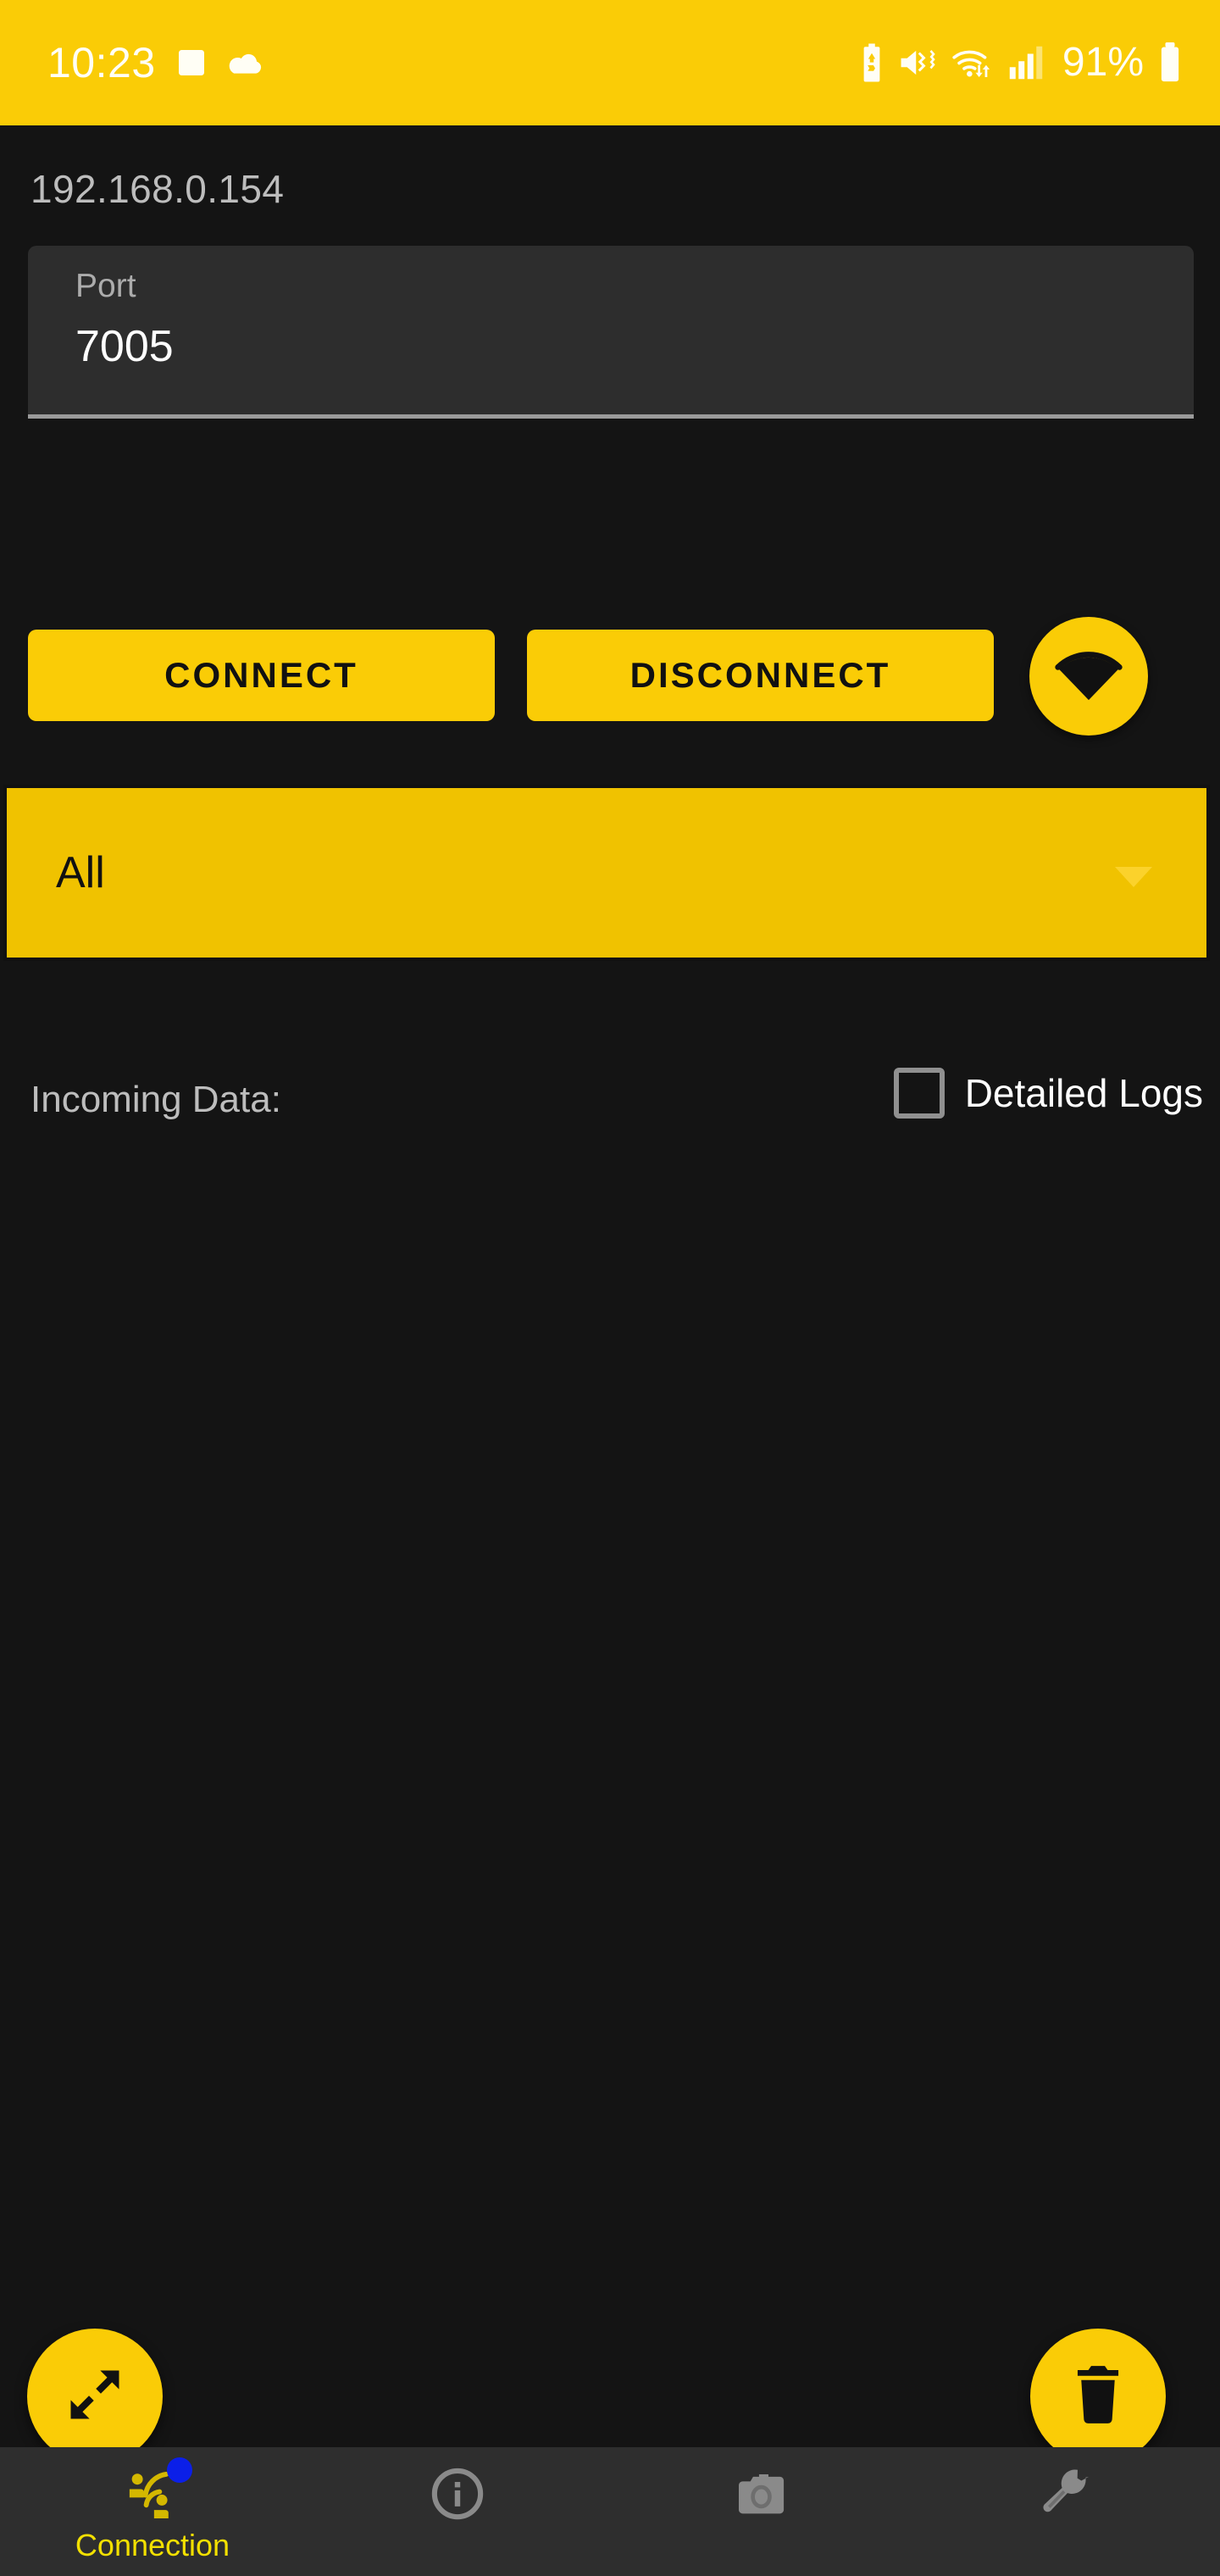 The image size is (1220, 2576). Describe the element at coordinates (973, 62) in the screenshot. I see `wifi-transfer-icon` at that location.